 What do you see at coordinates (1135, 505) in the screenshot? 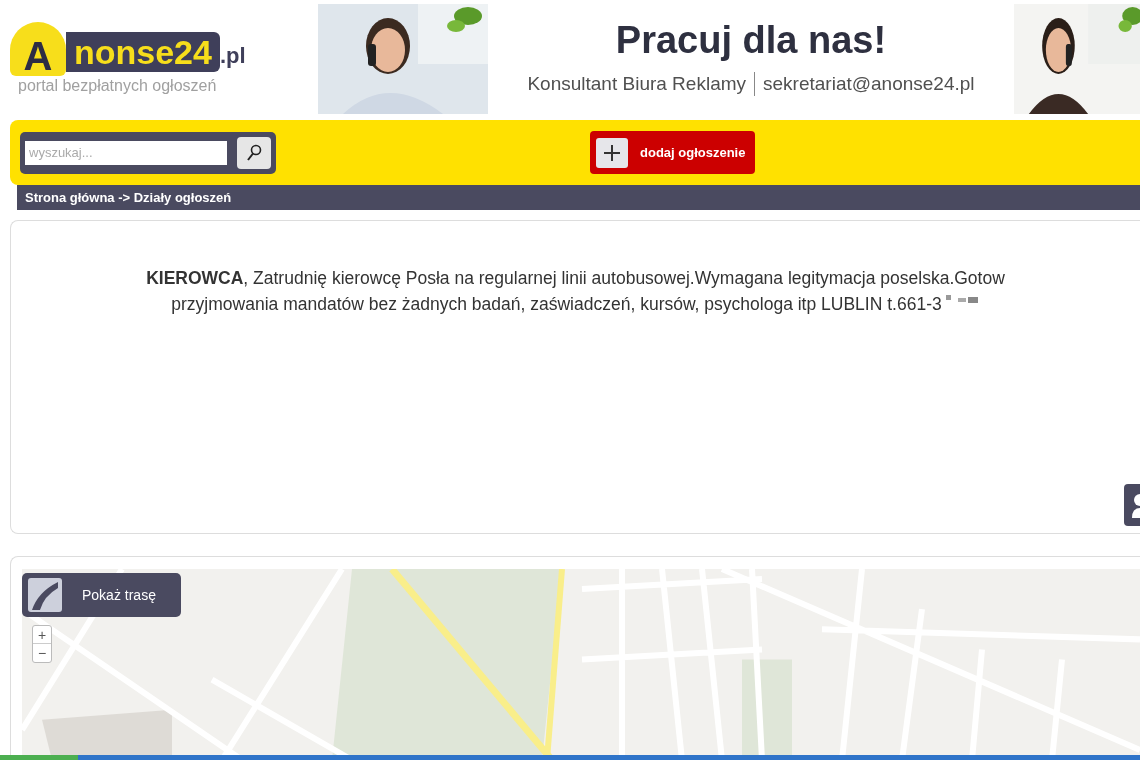
I see `person-icon` at bounding box center [1135, 505].